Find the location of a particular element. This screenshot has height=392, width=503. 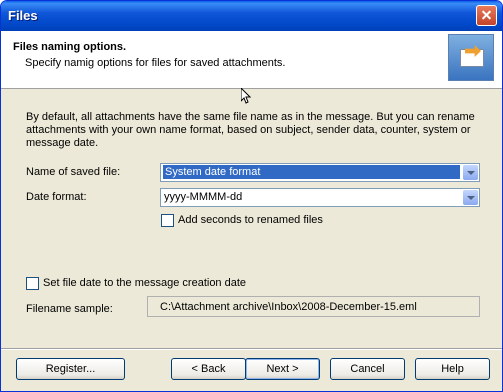

back-button: < Back is located at coordinates (208, 369).